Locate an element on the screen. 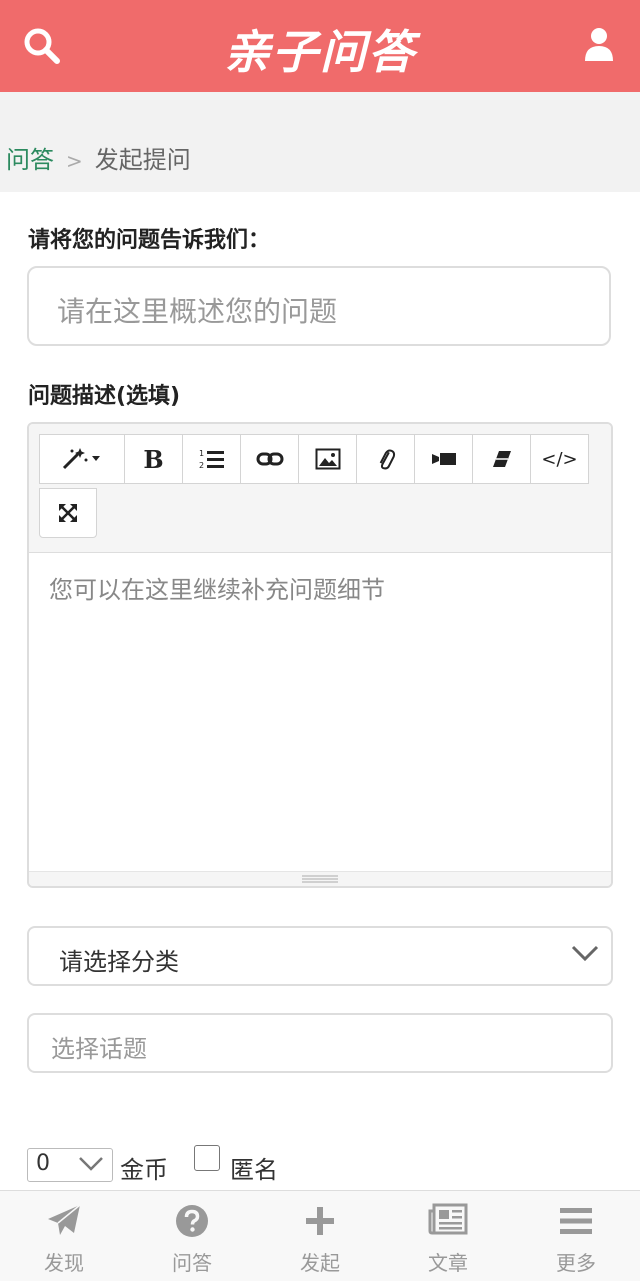  nav-item-more: 更多 is located at coordinates (576, 1236).